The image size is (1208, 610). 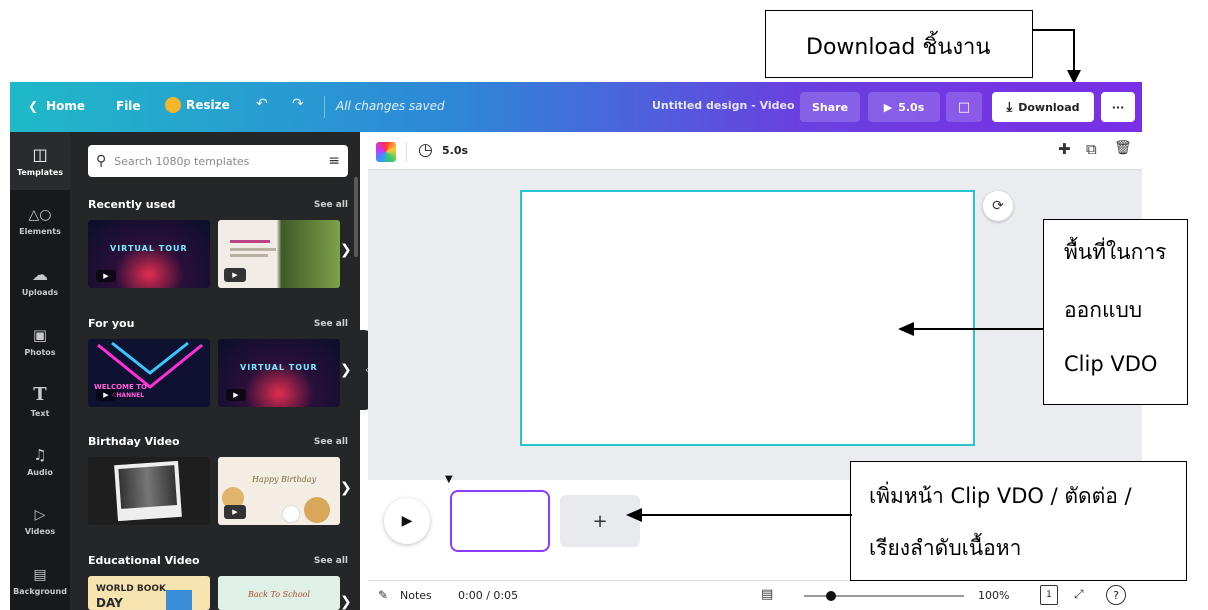 What do you see at coordinates (1123, 148) in the screenshot?
I see `delete-page-icon: 🗑` at bounding box center [1123, 148].